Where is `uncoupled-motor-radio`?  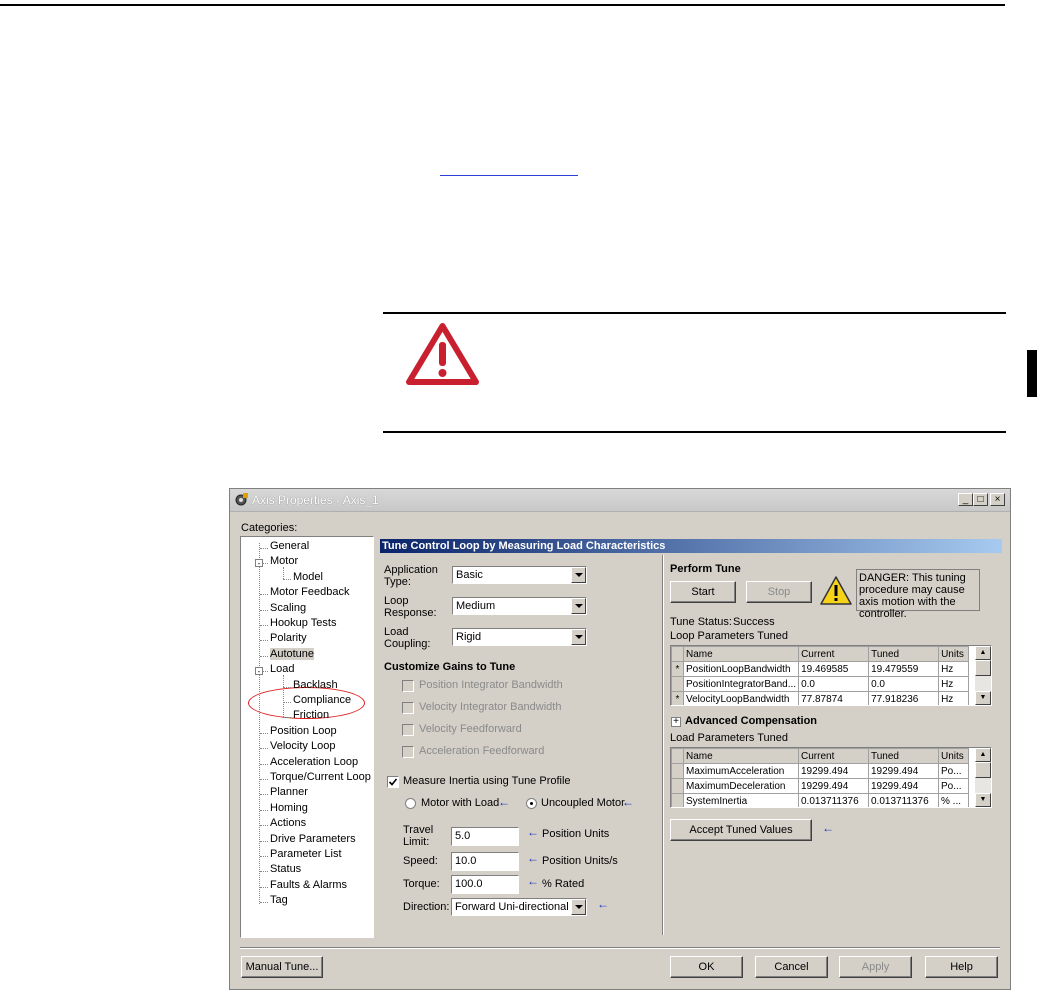 uncoupled-motor-radio is located at coordinates (531, 803).